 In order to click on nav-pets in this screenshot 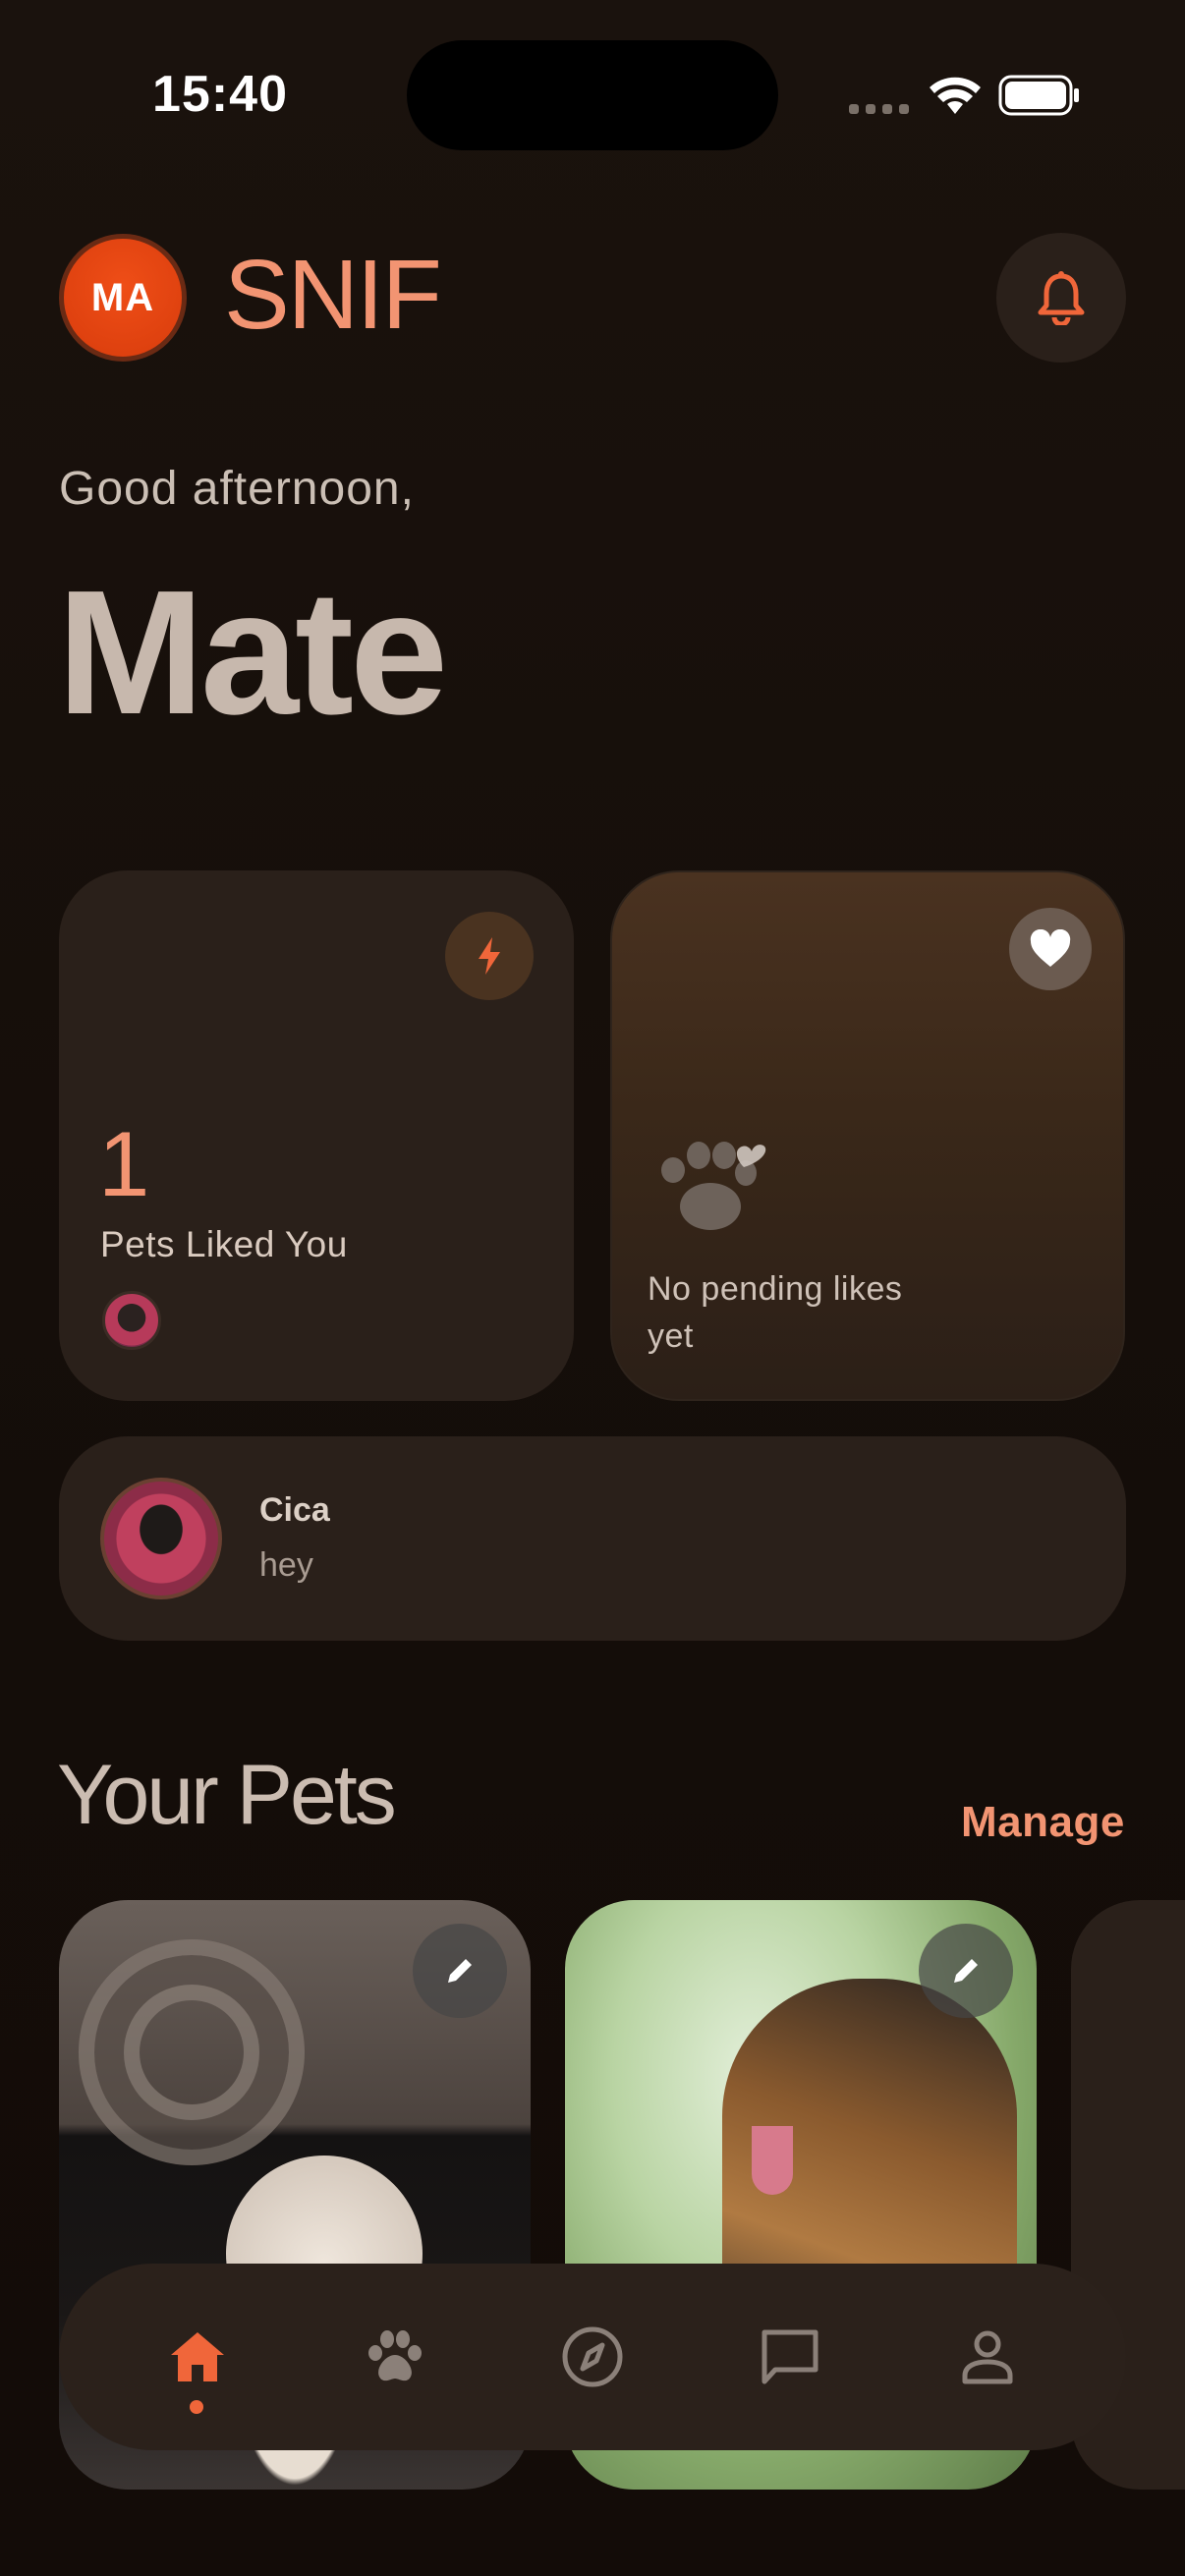, I will do `click(395, 2357)`.